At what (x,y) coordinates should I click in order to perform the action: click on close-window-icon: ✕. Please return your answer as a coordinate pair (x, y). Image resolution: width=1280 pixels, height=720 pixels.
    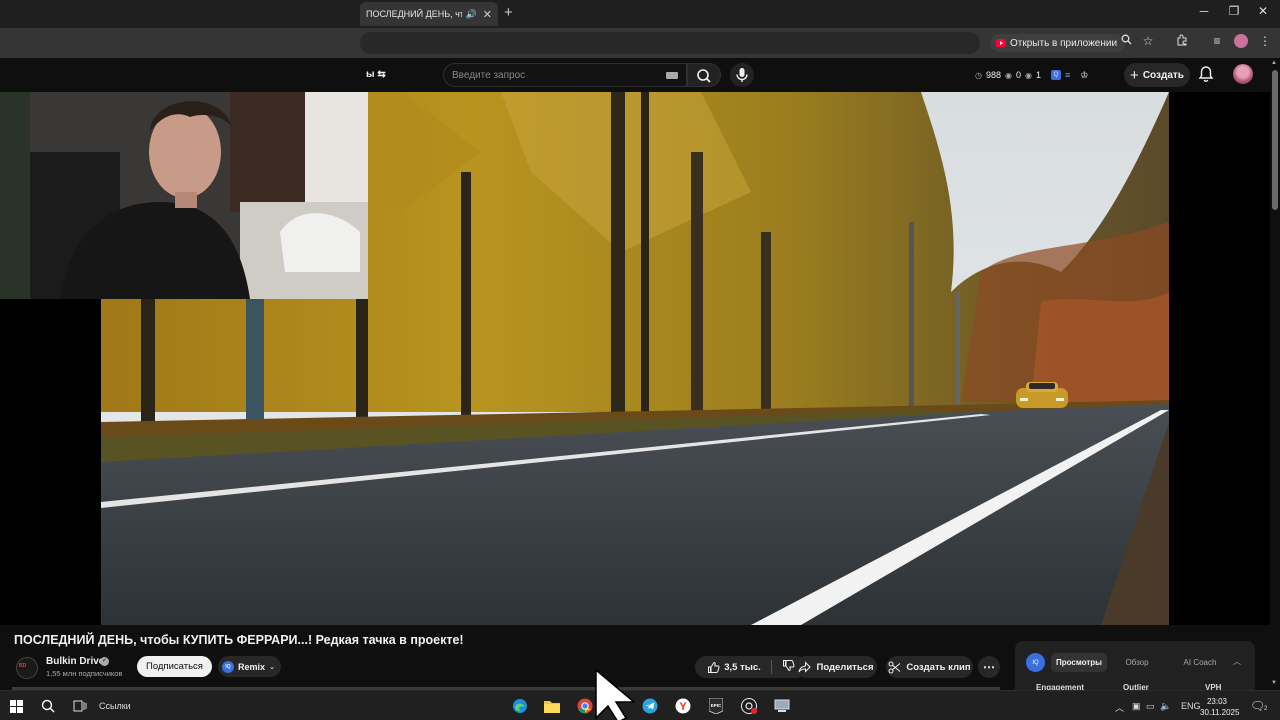
    Looking at the image, I should click on (1263, 11).